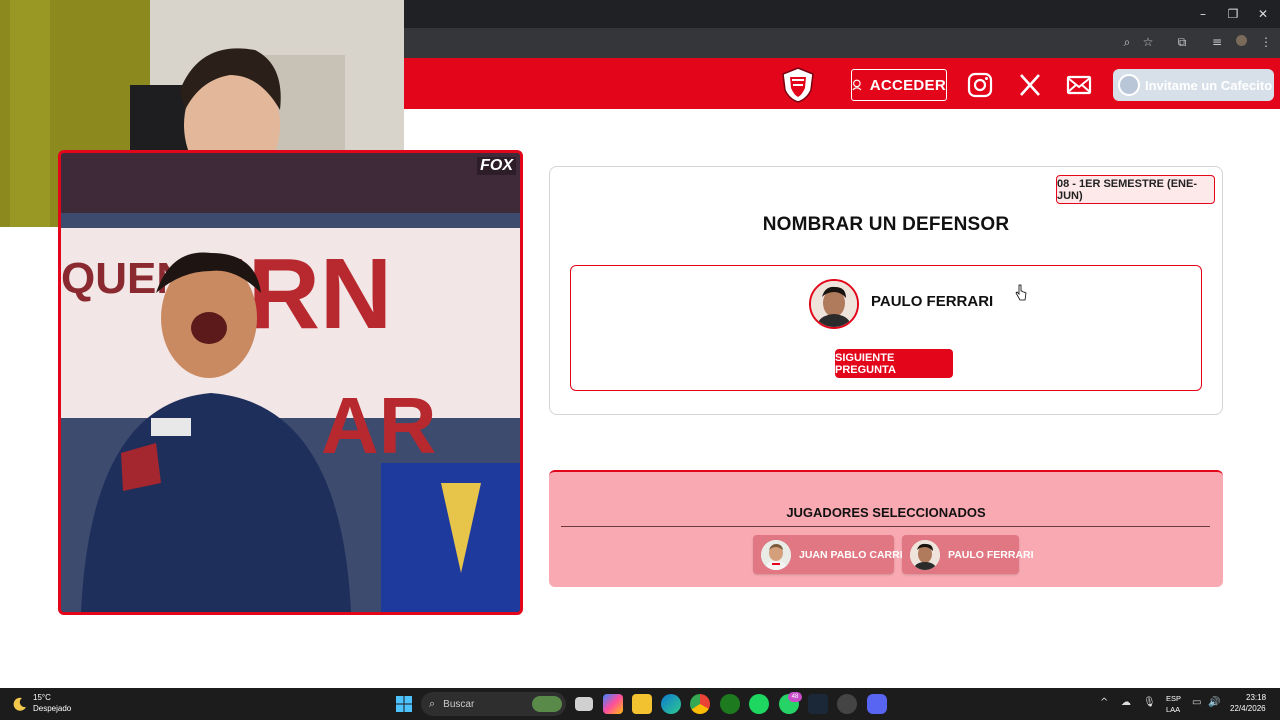 Image resolution: width=1280 pixels, height=720 pixels. I want to click on player-chip-label: JUAN PABLO CARRIZO, so click(858, 554).